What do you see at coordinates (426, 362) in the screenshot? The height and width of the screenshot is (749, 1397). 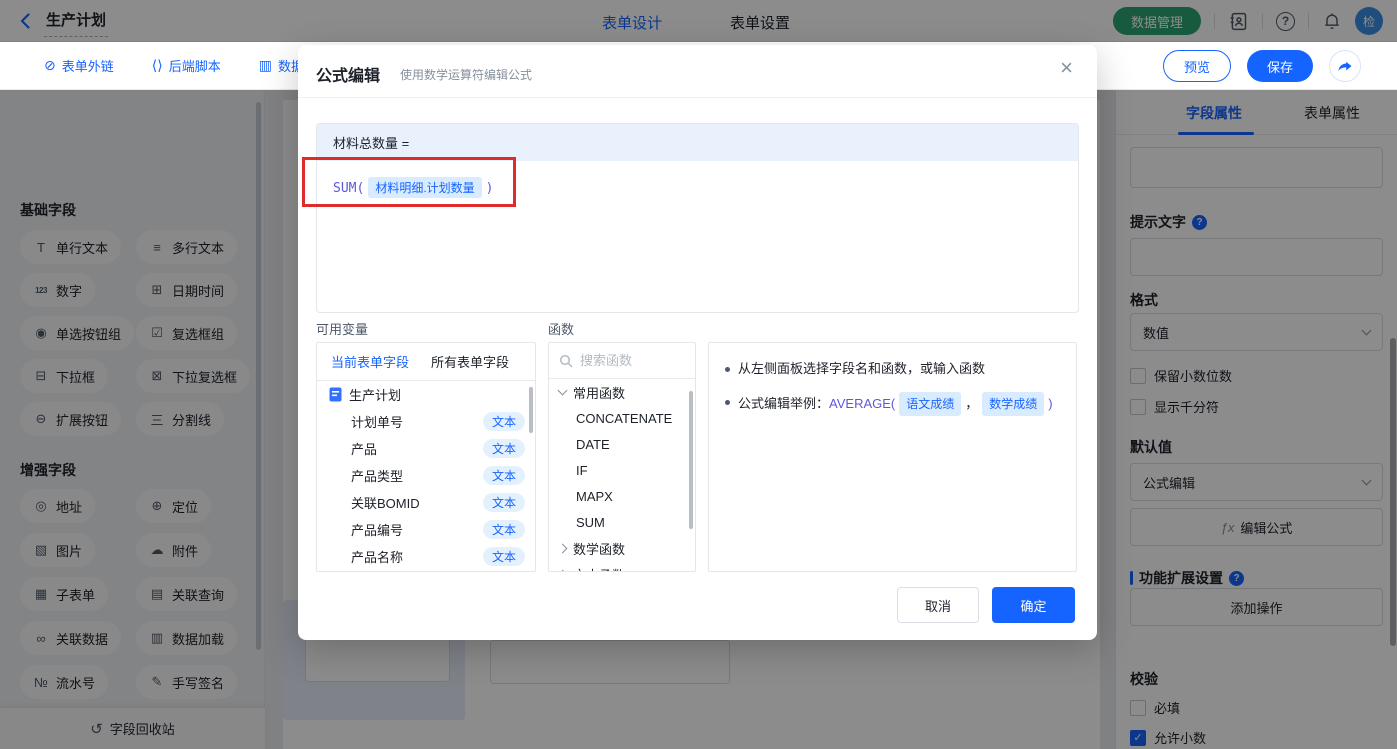 I see `variables-tabs: 当前表单字段 所有表单字段` at bounding box center [426, 362].